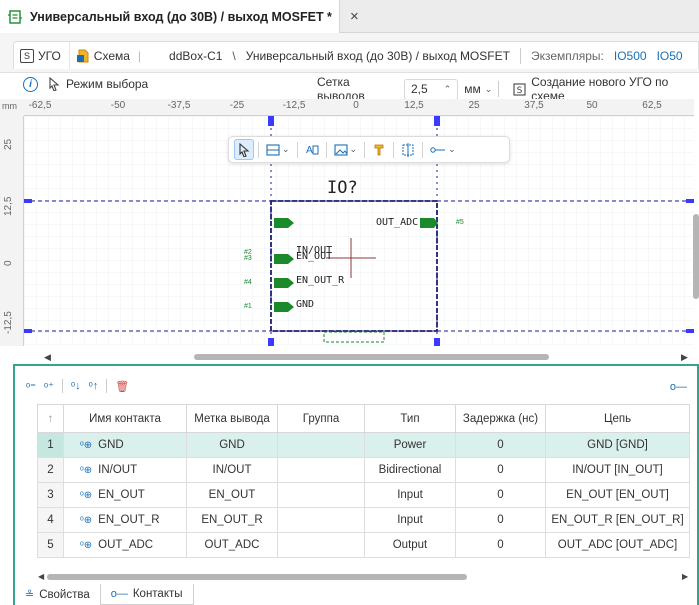 Image resolution: width=699 pixels, height=605 pixels. I want to click on column-header: Имя контакта, so click(125, 418).